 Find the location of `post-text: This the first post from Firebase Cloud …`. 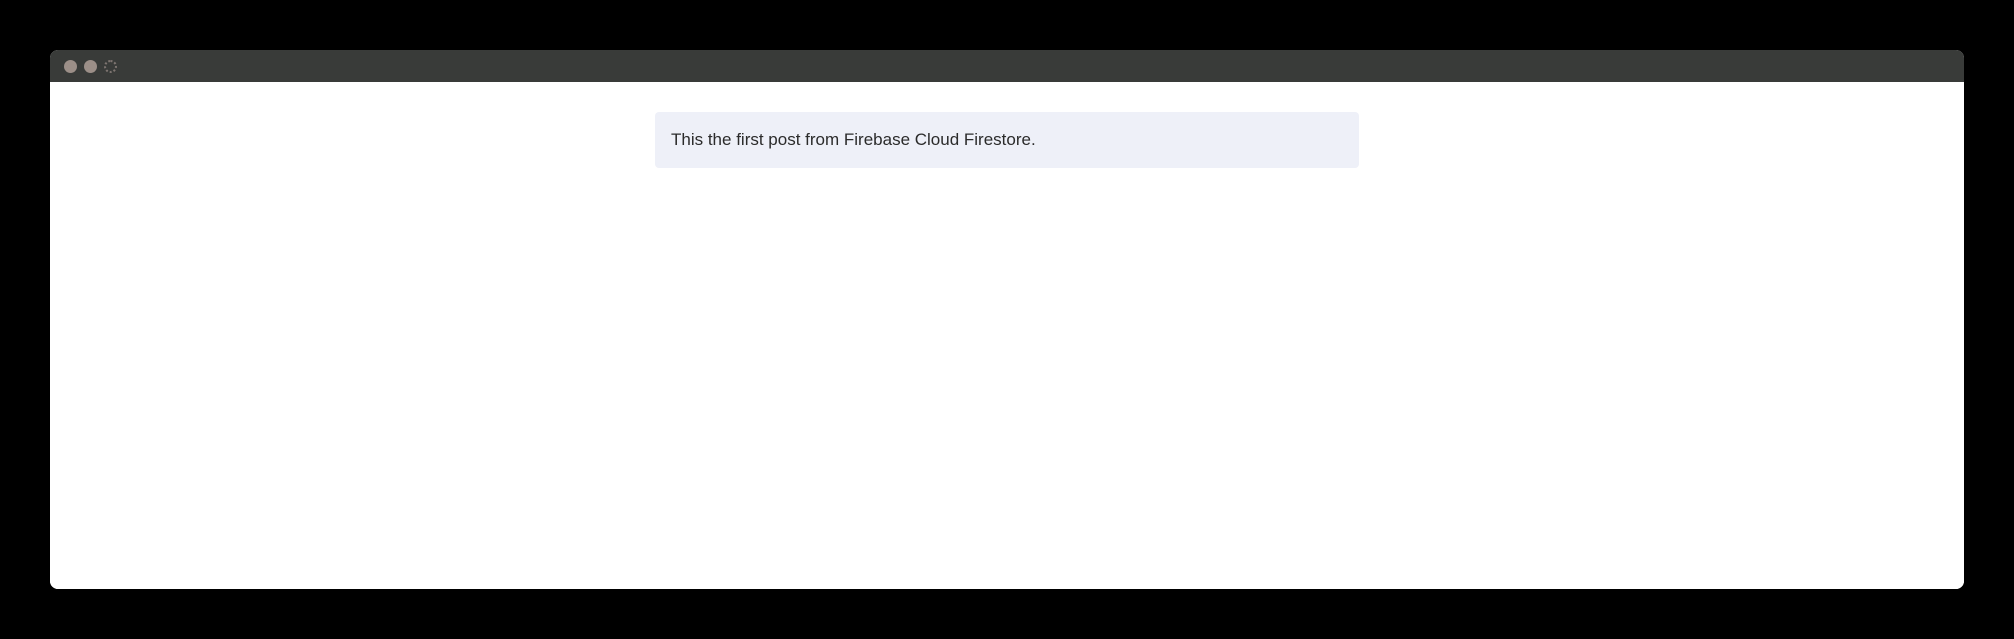

post-text: This the first post from Firebase Cloud … is located at coordinates (853, 139).